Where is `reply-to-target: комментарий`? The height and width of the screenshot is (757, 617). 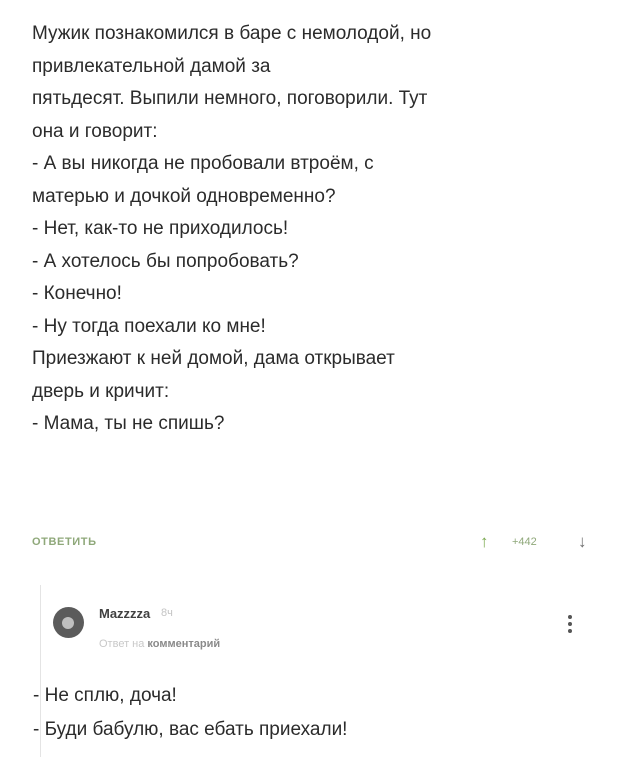 reply-to-target: комментарий is located at coordinates (183, 644).